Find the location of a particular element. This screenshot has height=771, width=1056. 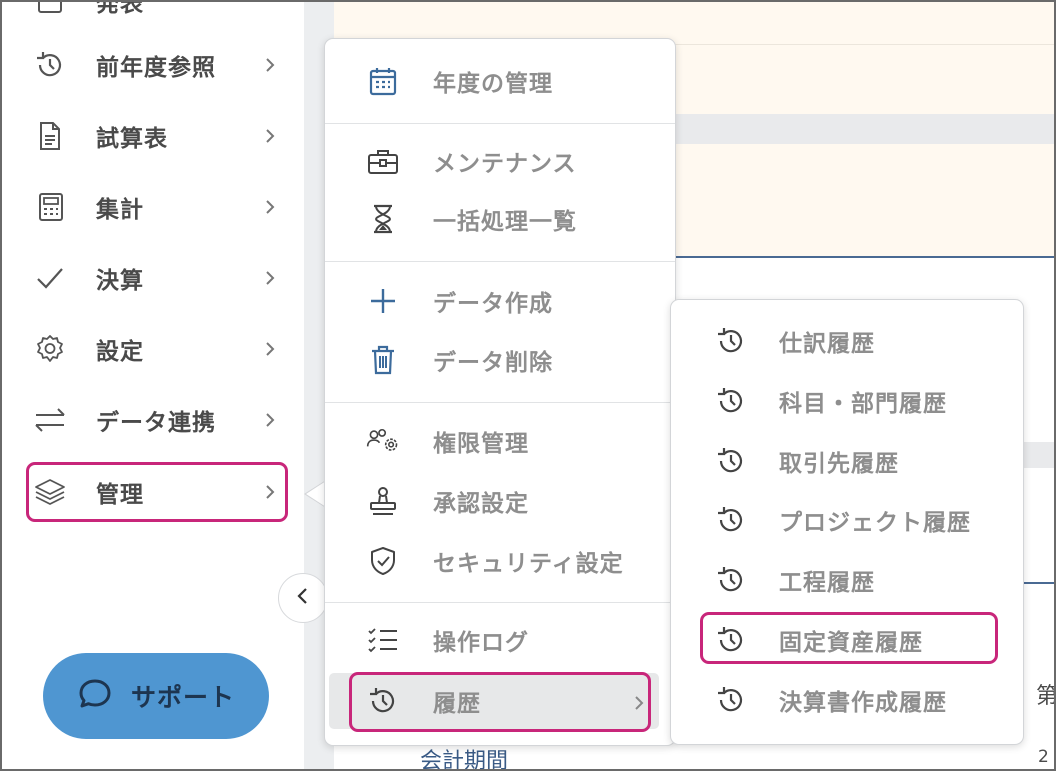

submenu-item-label: 取引先履歴 is located at coordinates (839, 464).